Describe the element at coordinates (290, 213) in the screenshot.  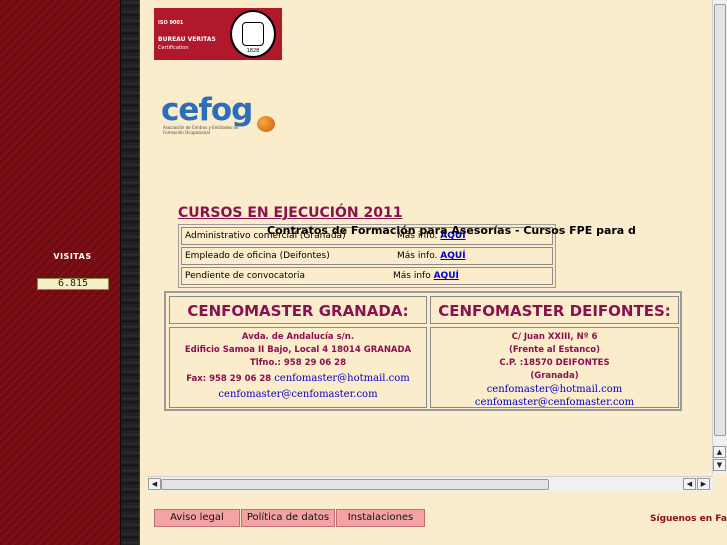
I see `courses-title: CURSOS EN EJECUCIÓN 2011` at that location.